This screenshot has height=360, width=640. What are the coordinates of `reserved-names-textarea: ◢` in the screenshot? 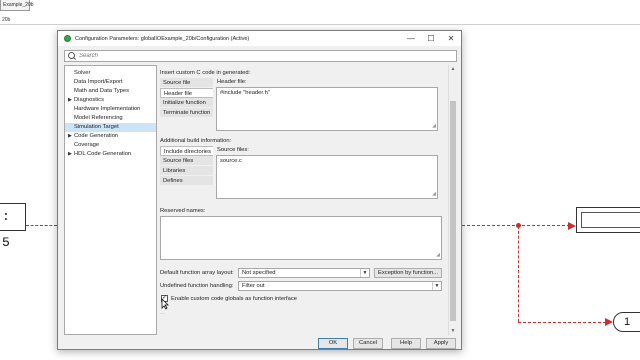 It's located at (301, 238).